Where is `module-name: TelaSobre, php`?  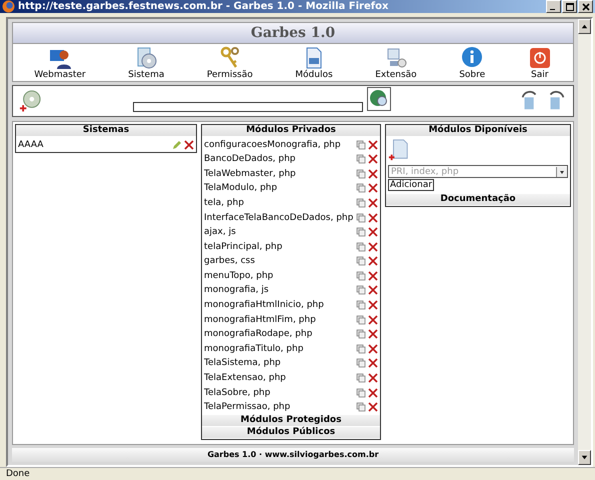 module-name: TelaSobre, php is located at coordinates (238, 393).